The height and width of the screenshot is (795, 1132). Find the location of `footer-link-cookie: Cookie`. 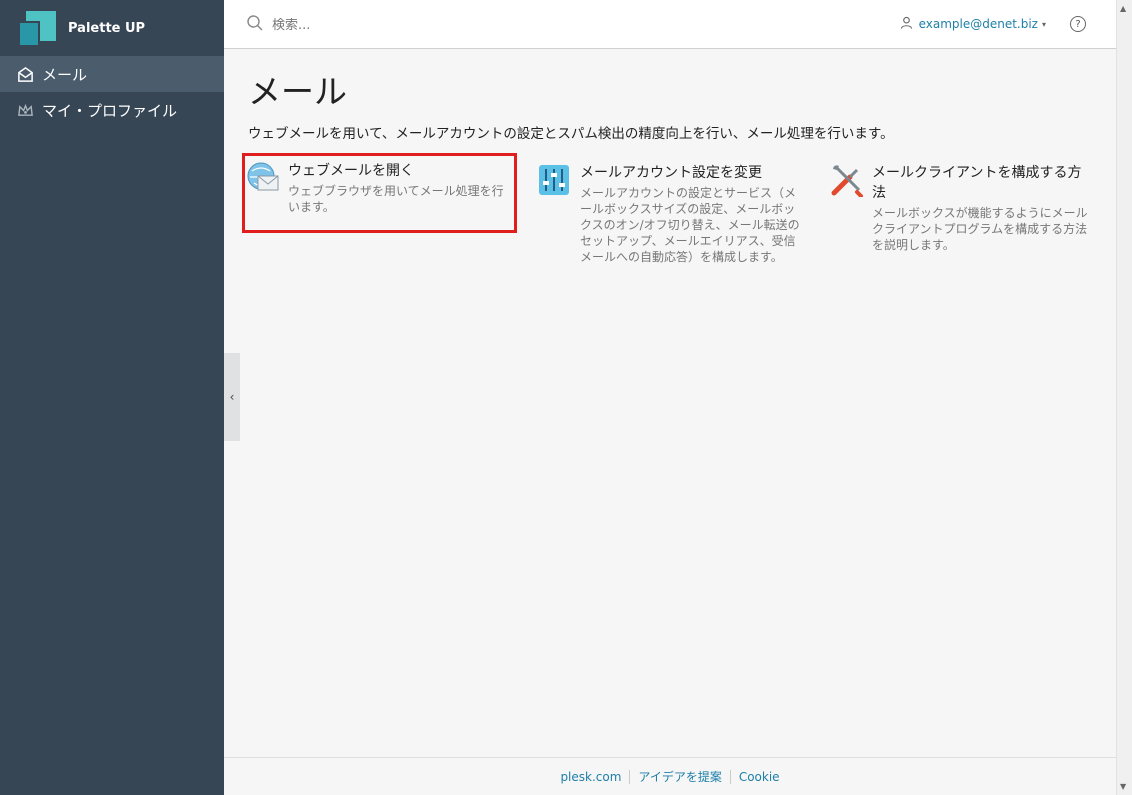

footer-link-cookie: Cookie is located at coordinates (759, 777).